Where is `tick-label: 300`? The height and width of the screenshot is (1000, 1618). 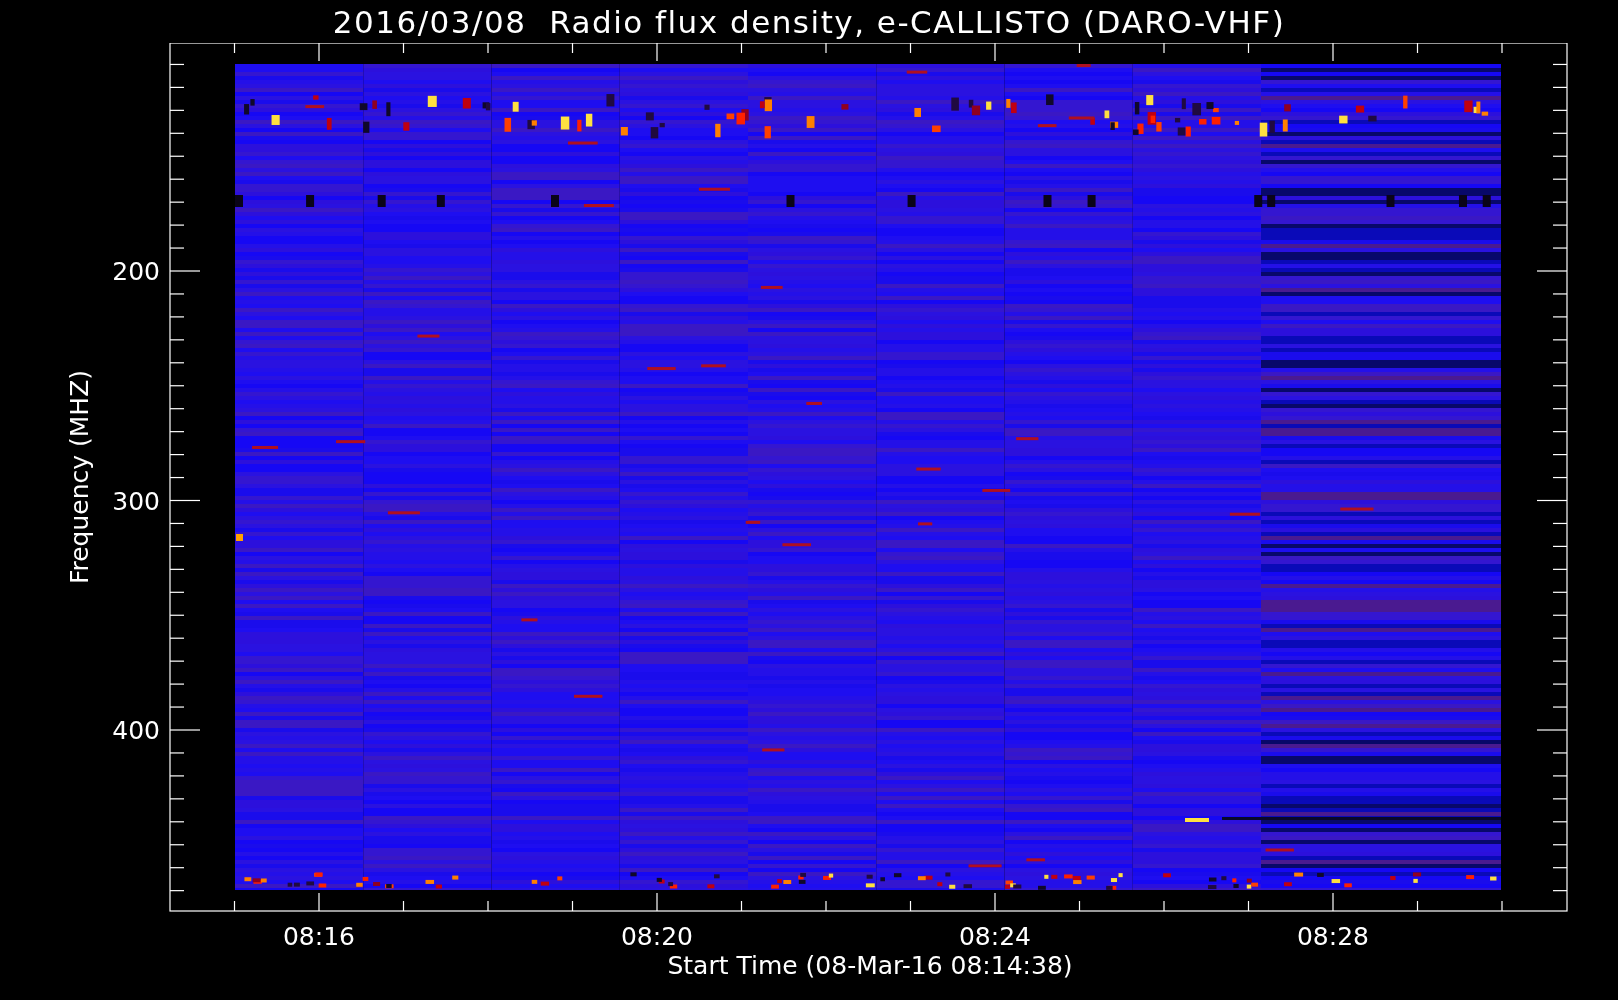
tick-label: 300 is located at coordinates (136, 501).